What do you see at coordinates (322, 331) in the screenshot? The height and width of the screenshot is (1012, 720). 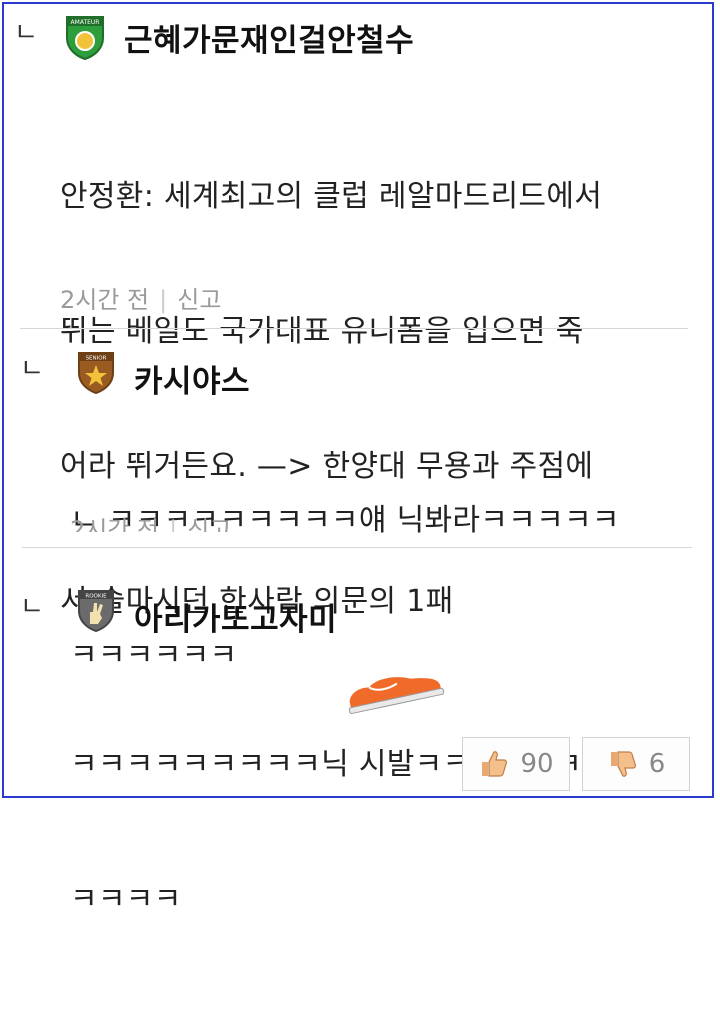 I see `comment-line: 뛰는 베일도 국가대표 유니폼을 입으면 죽` at bounding box center [322, 331].